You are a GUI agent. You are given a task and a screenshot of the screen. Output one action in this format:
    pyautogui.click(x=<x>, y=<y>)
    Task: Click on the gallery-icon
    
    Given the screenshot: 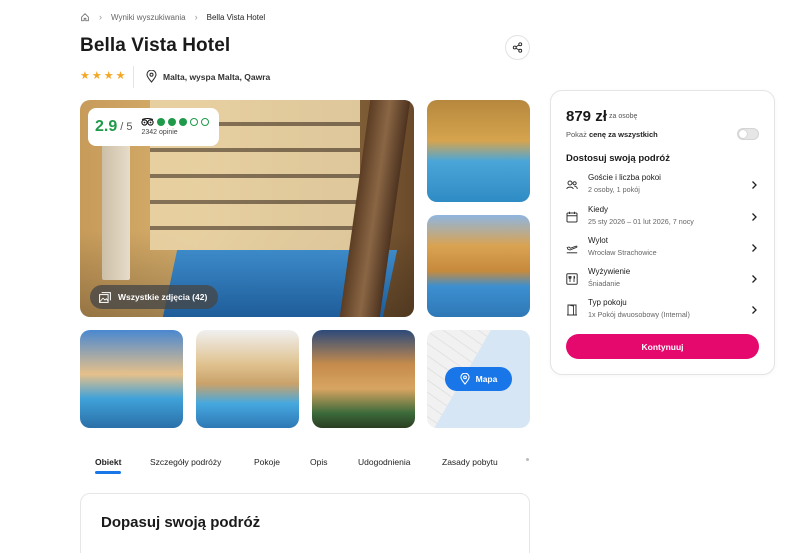 What is the action you would take?
    pyautogui.click(x=105, y=297)
    